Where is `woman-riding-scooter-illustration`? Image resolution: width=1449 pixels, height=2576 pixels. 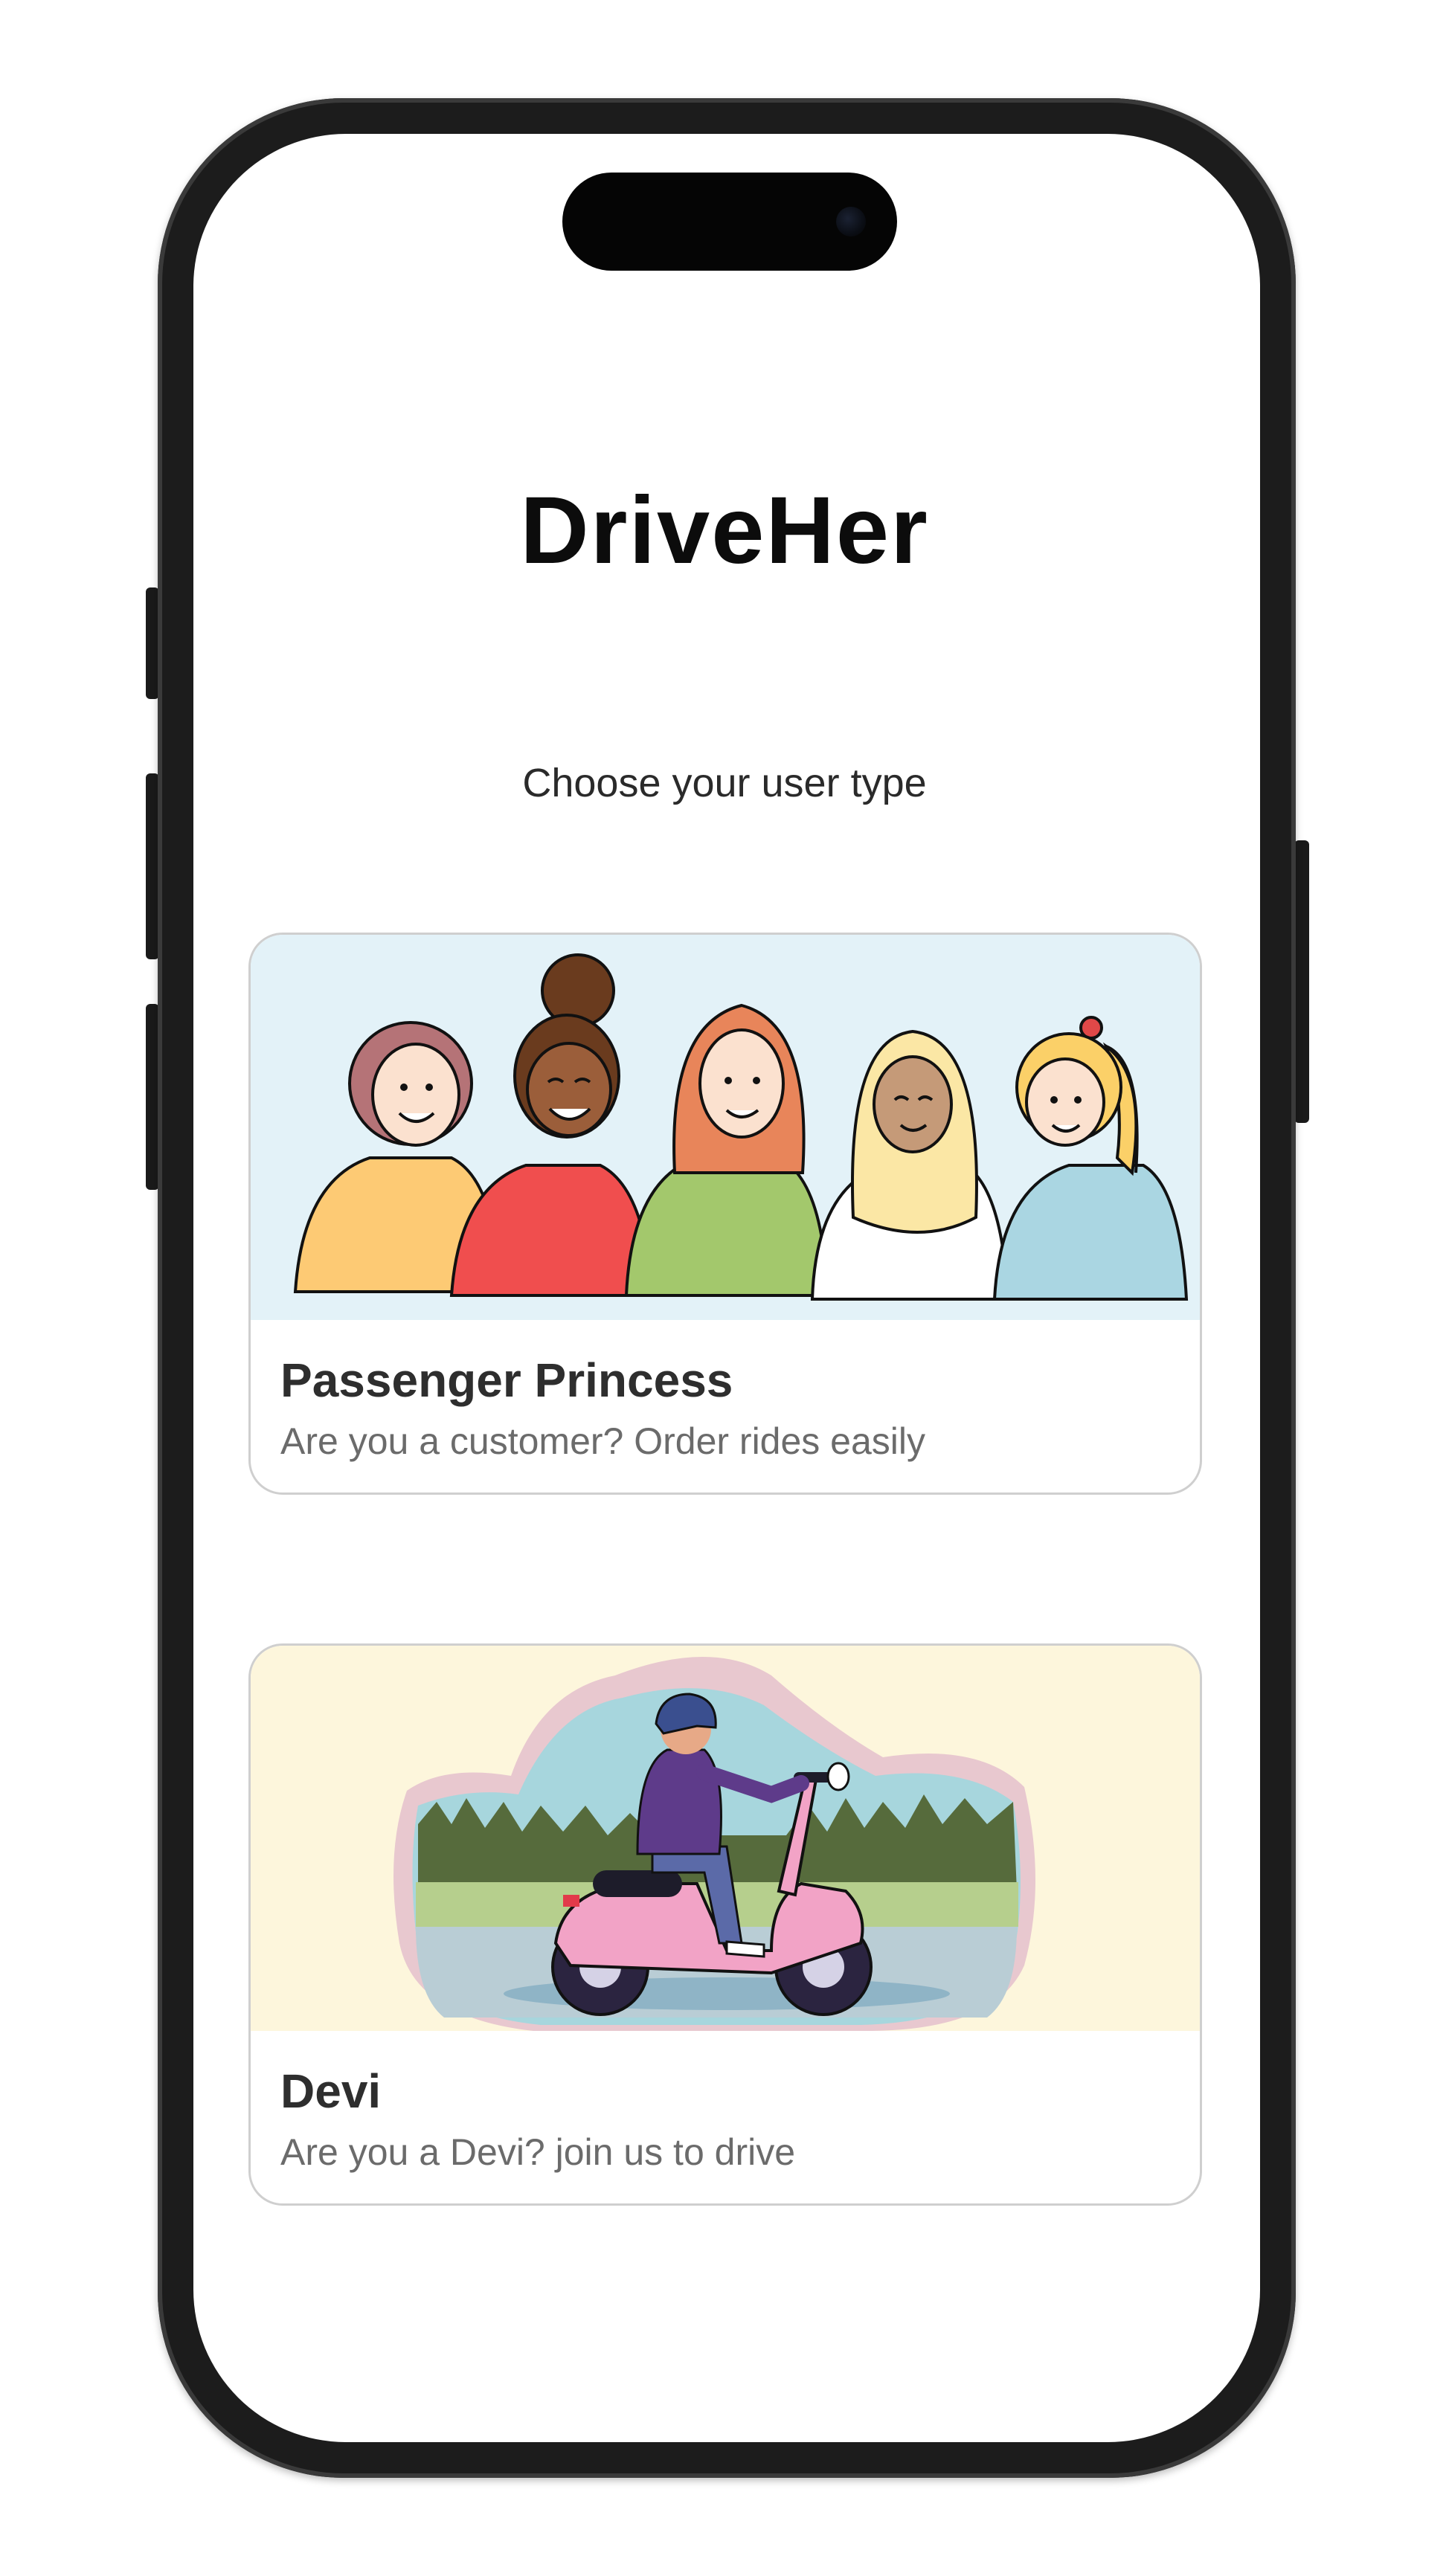 woman-riding-scooter-illustration is located at coordinates (725, 1838).